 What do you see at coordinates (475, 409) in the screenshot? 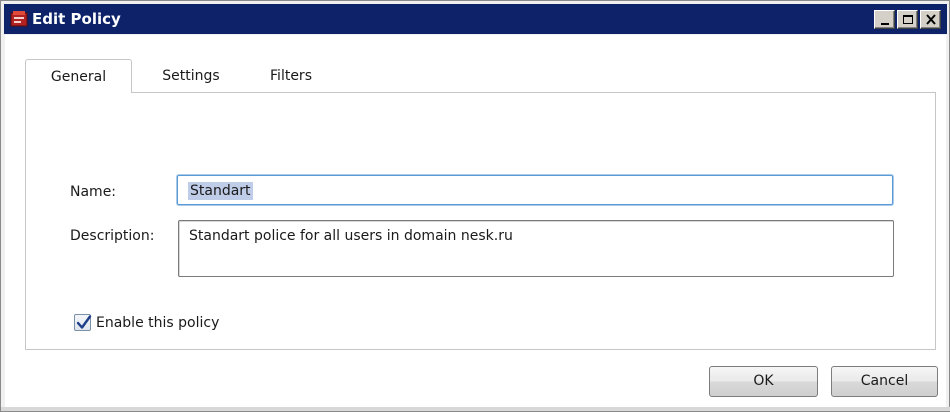
I see `window-bottom-edge` at bounding box center [475, 409].